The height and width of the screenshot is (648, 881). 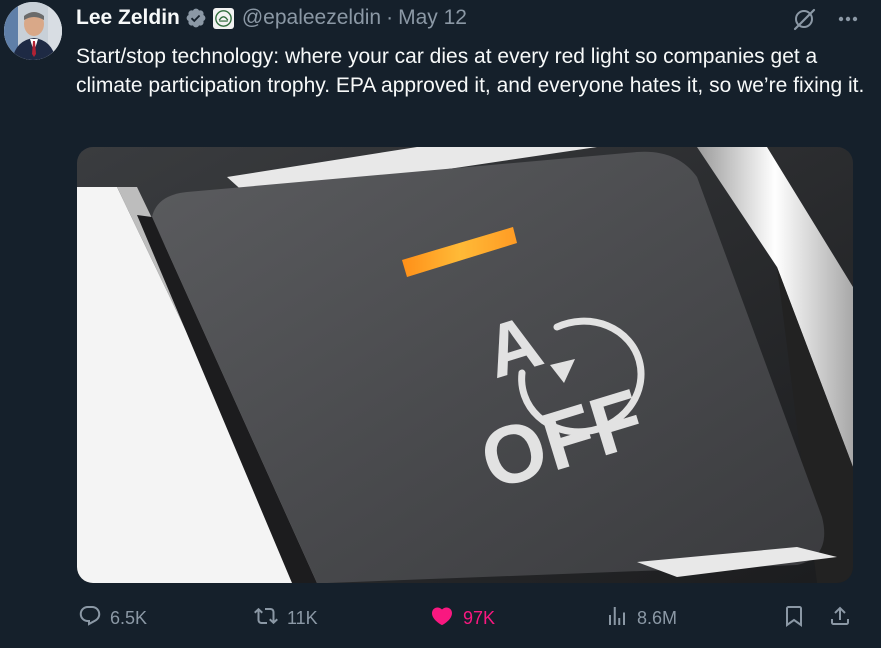 I want to click on like-count: 97K, so click(x=479, y=617).